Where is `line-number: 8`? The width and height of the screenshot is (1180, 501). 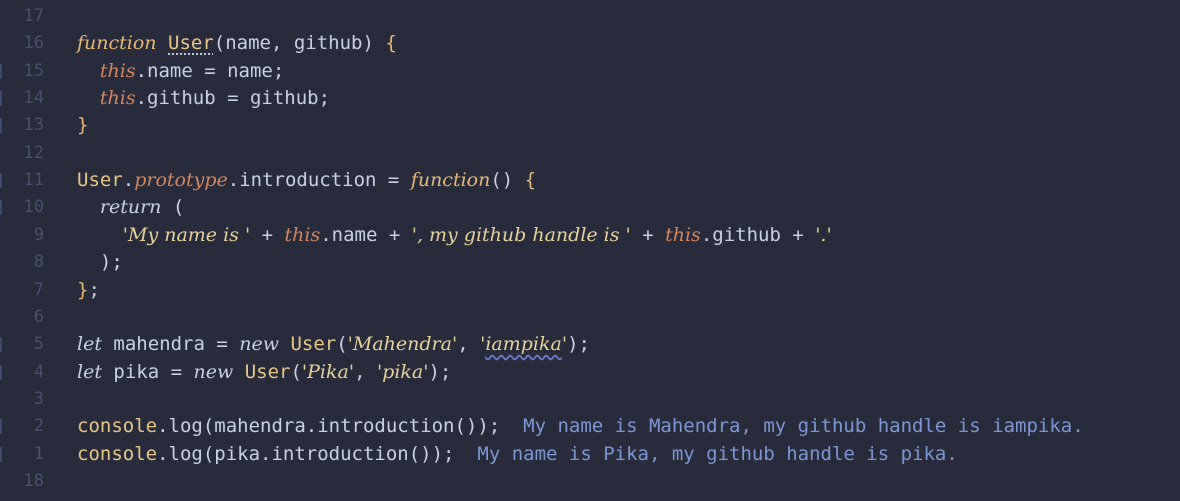 line-number: 8 is located at coordinates (38, 262).